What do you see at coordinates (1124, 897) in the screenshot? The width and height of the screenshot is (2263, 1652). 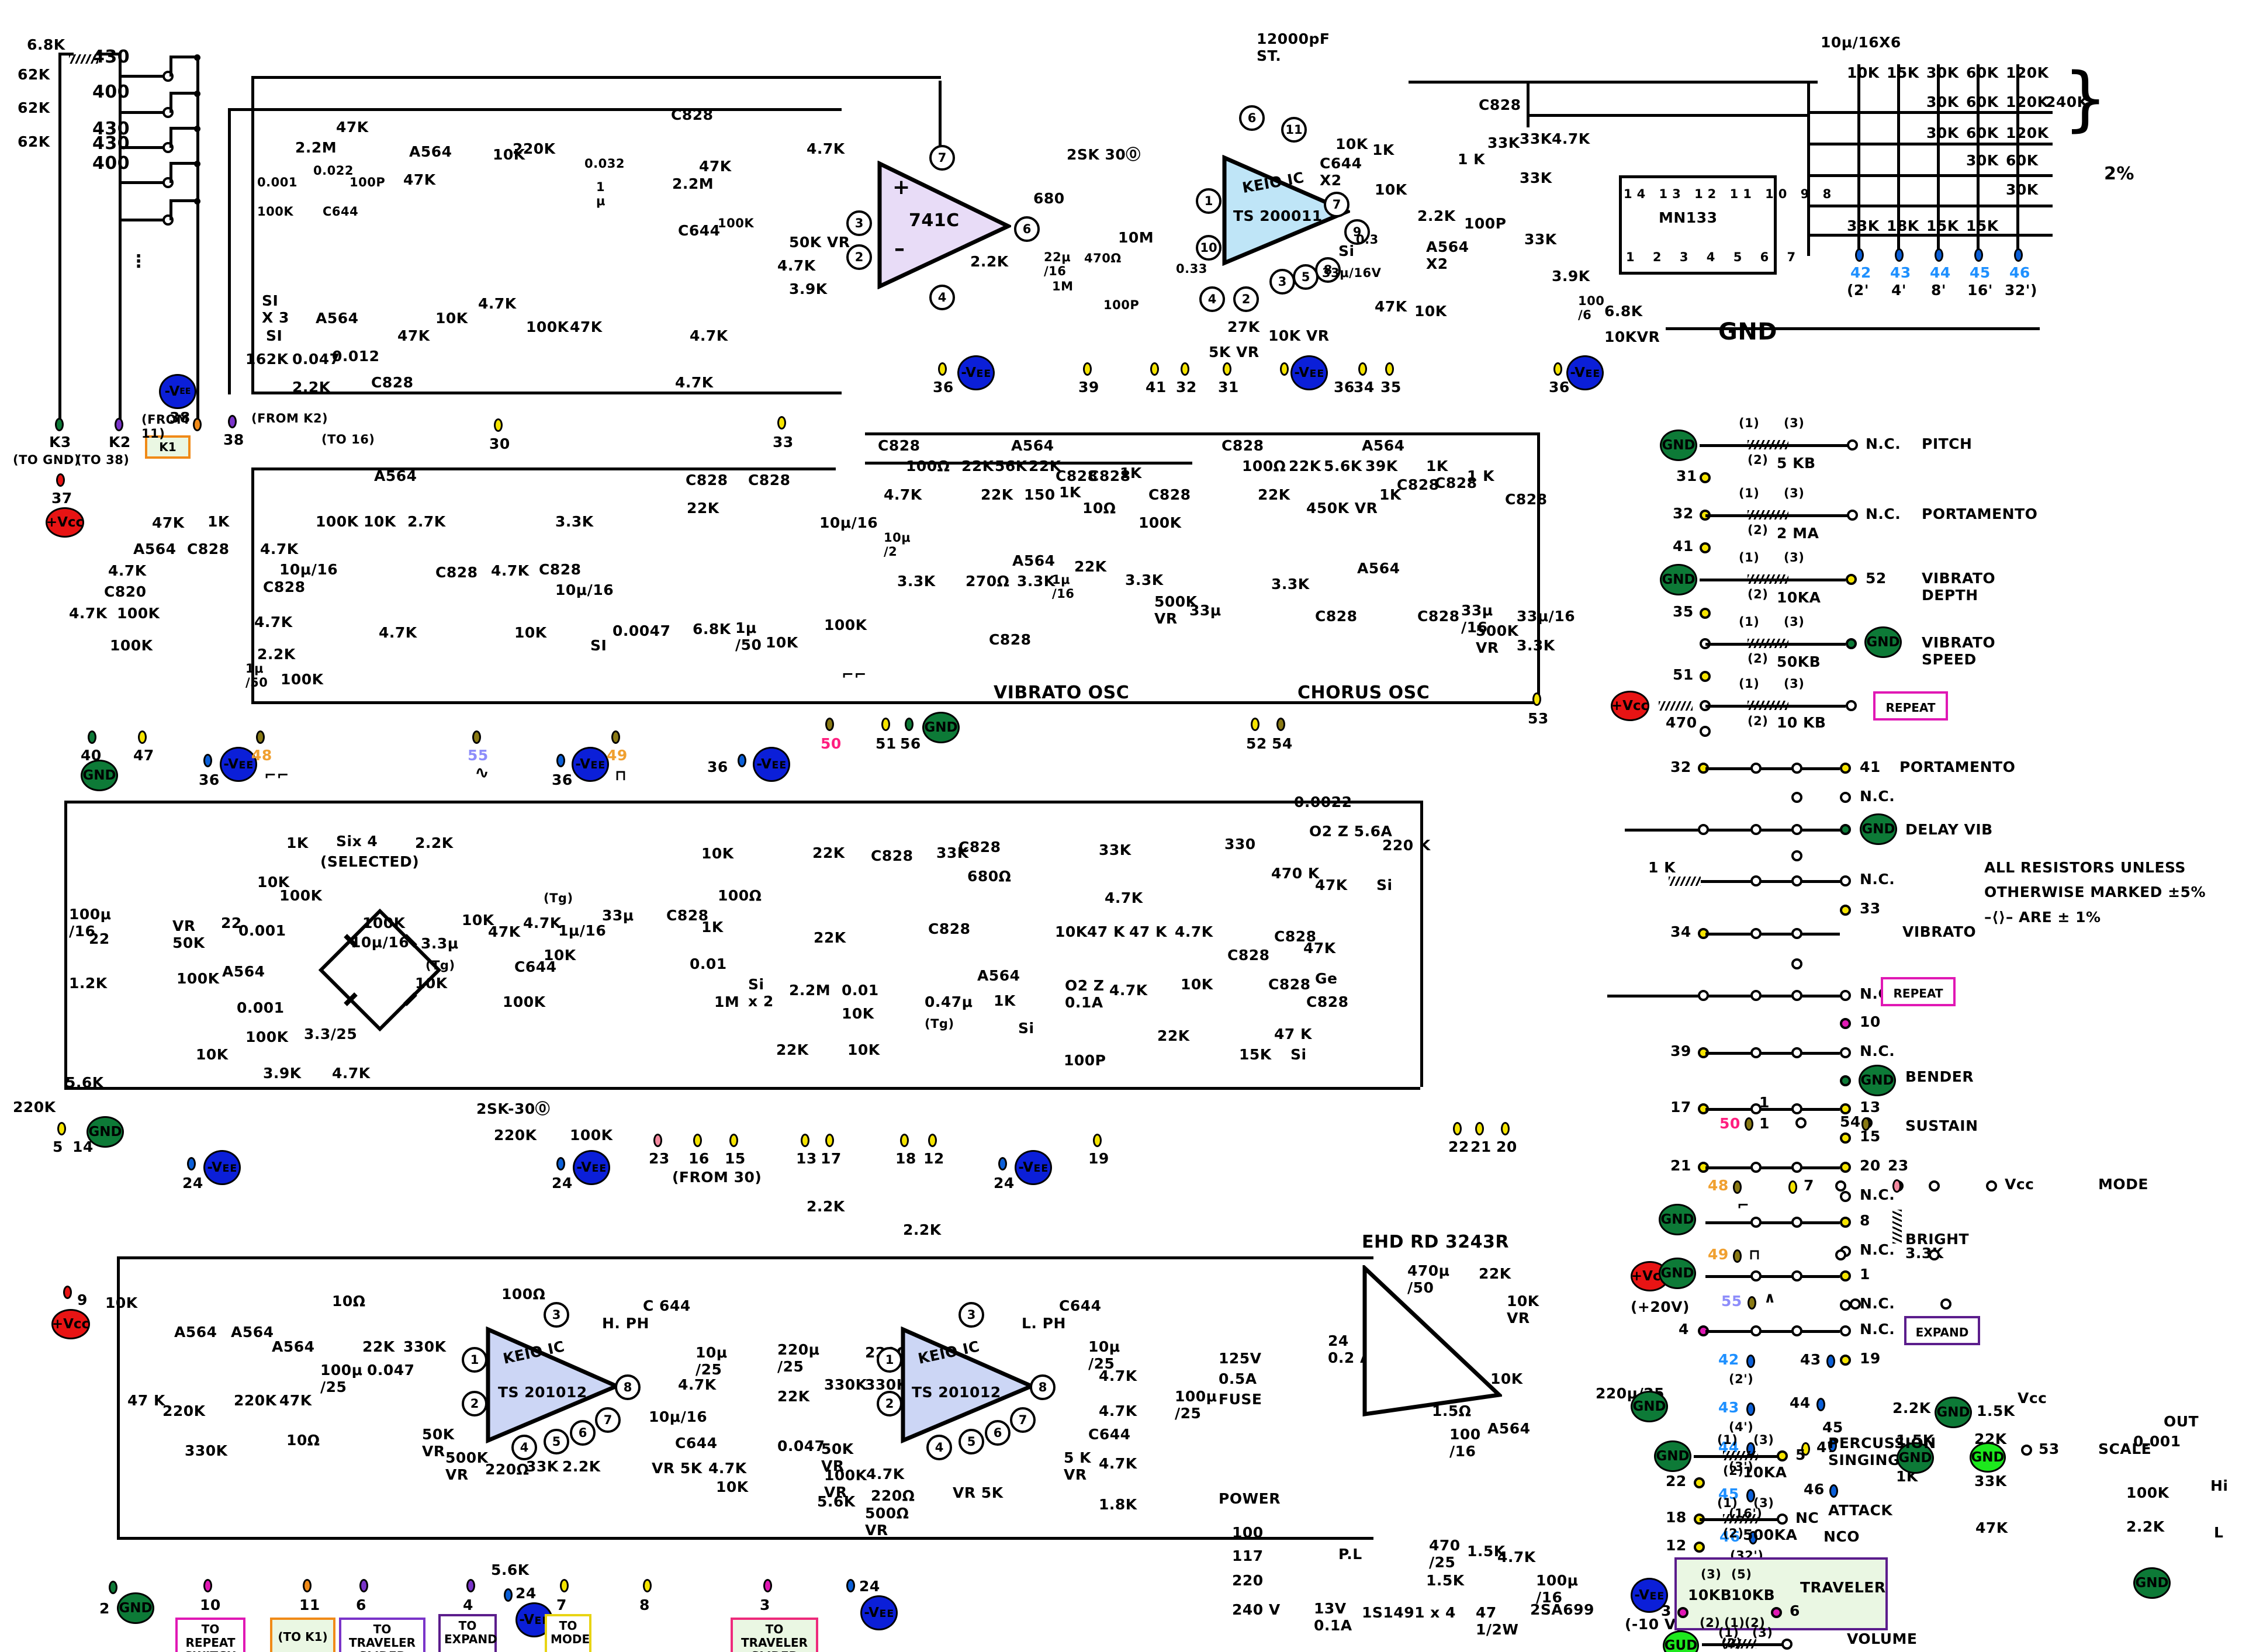 I see `v-47k-w: 4.7K` at bounding box center [1124, 897].